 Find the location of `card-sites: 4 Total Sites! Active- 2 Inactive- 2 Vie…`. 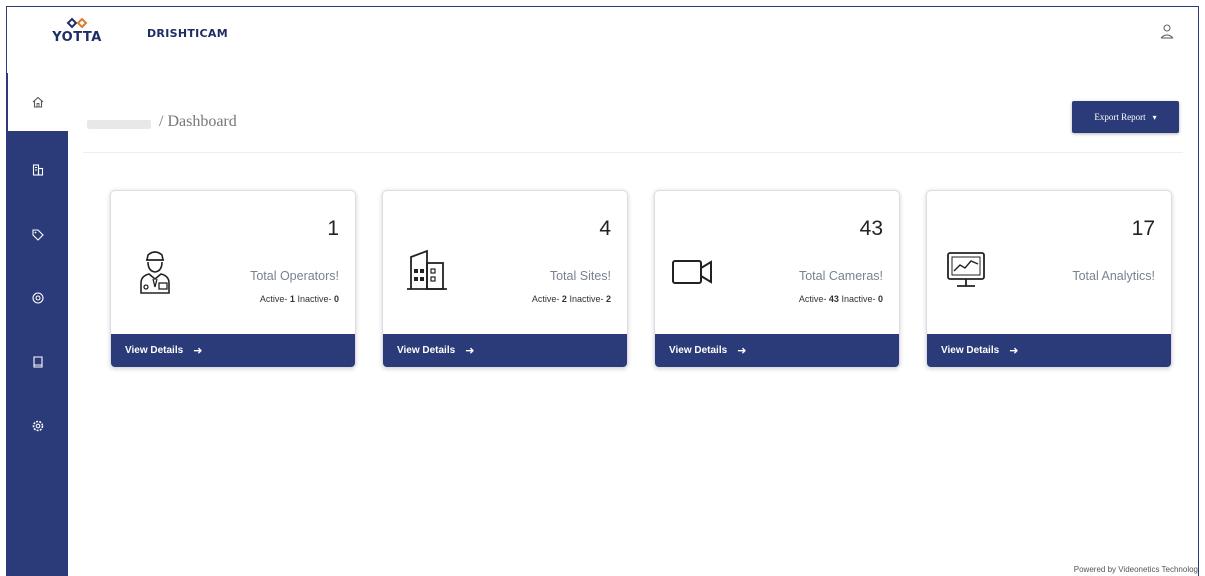

card-sites: 4 Total Sites! Active- 2 Inactive- 2 Vie… is located at coordinates (505, 279).